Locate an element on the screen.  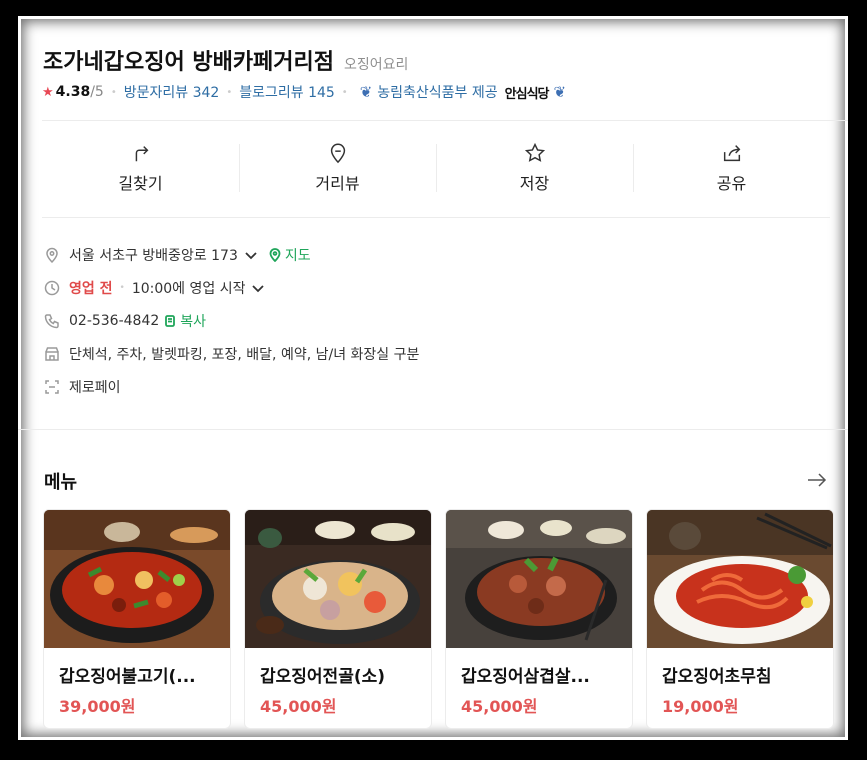
directions-button: 길찾기 is located at coordinates (140, 168).